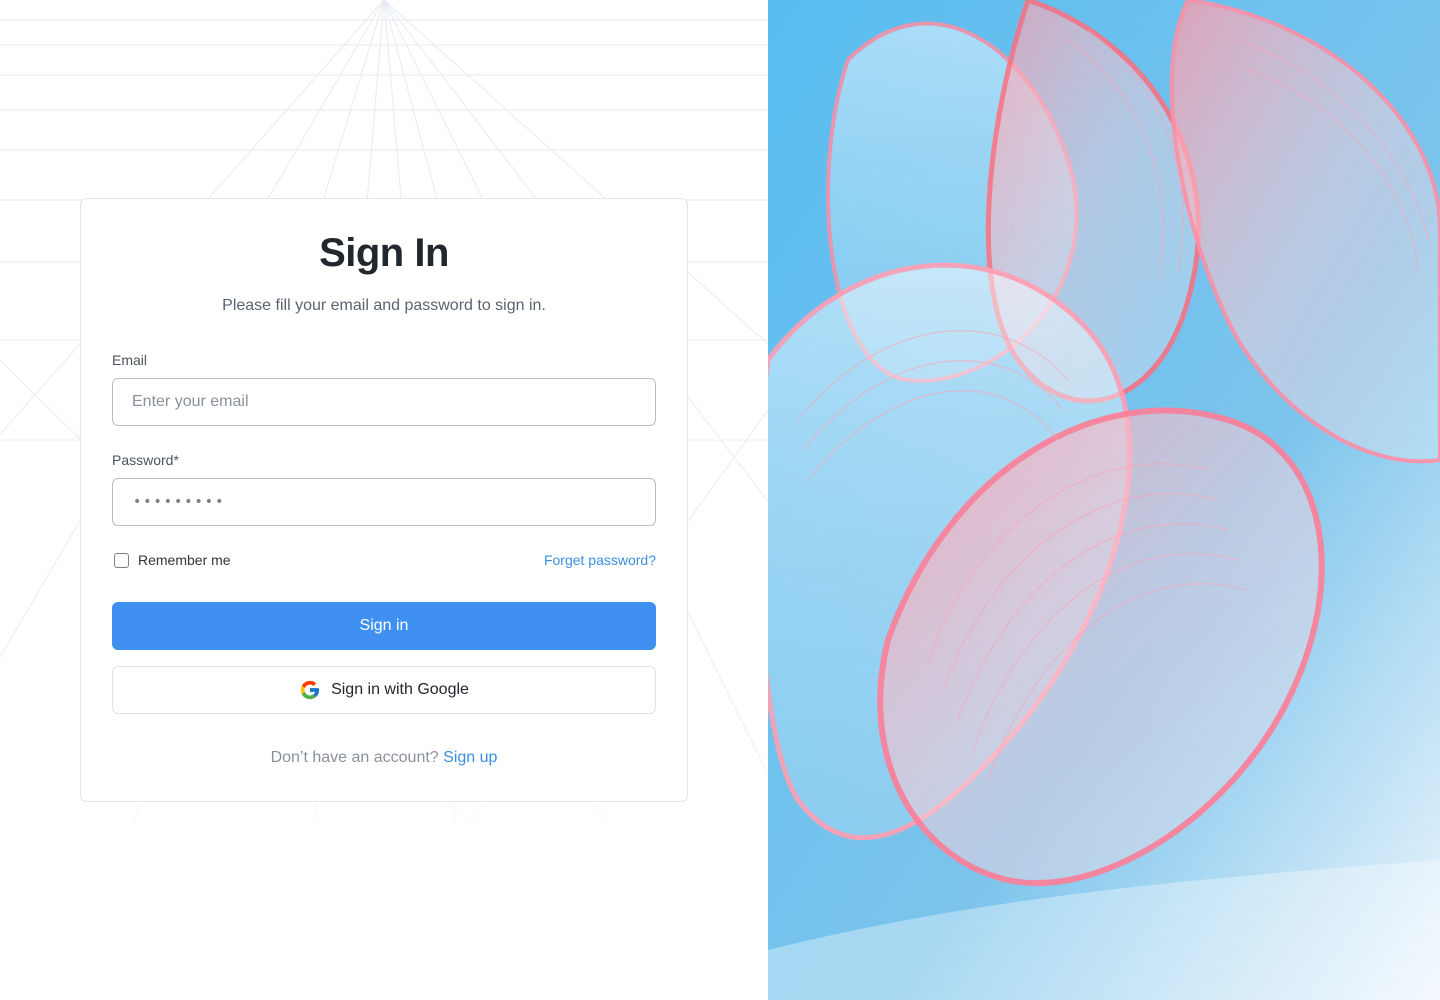 The image size is (1440, 1000). I want to click on remember-me-label: Remember me, so click(184, 560).